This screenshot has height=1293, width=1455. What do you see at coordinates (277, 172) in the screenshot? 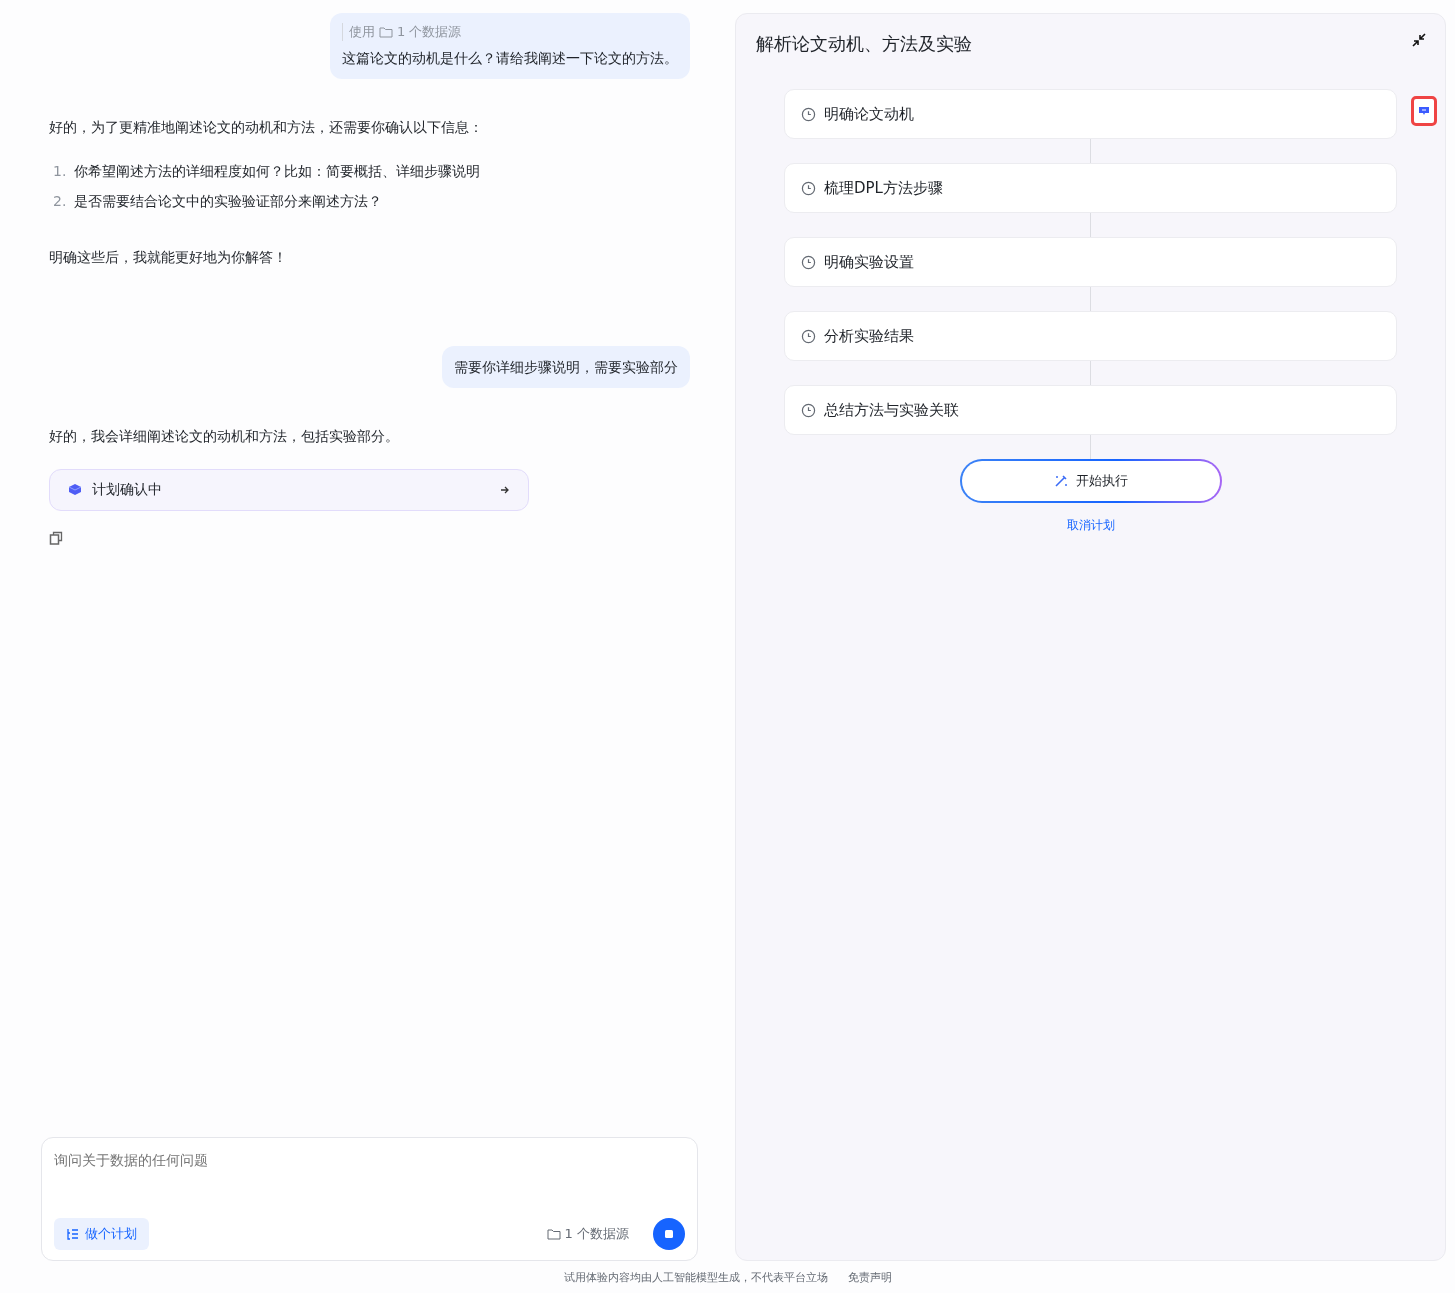
I see `list-item-text: 你希望阐述方法的详细程度如何？比如：简要概括、详细步骤说明` at bounding box center [277, 172].